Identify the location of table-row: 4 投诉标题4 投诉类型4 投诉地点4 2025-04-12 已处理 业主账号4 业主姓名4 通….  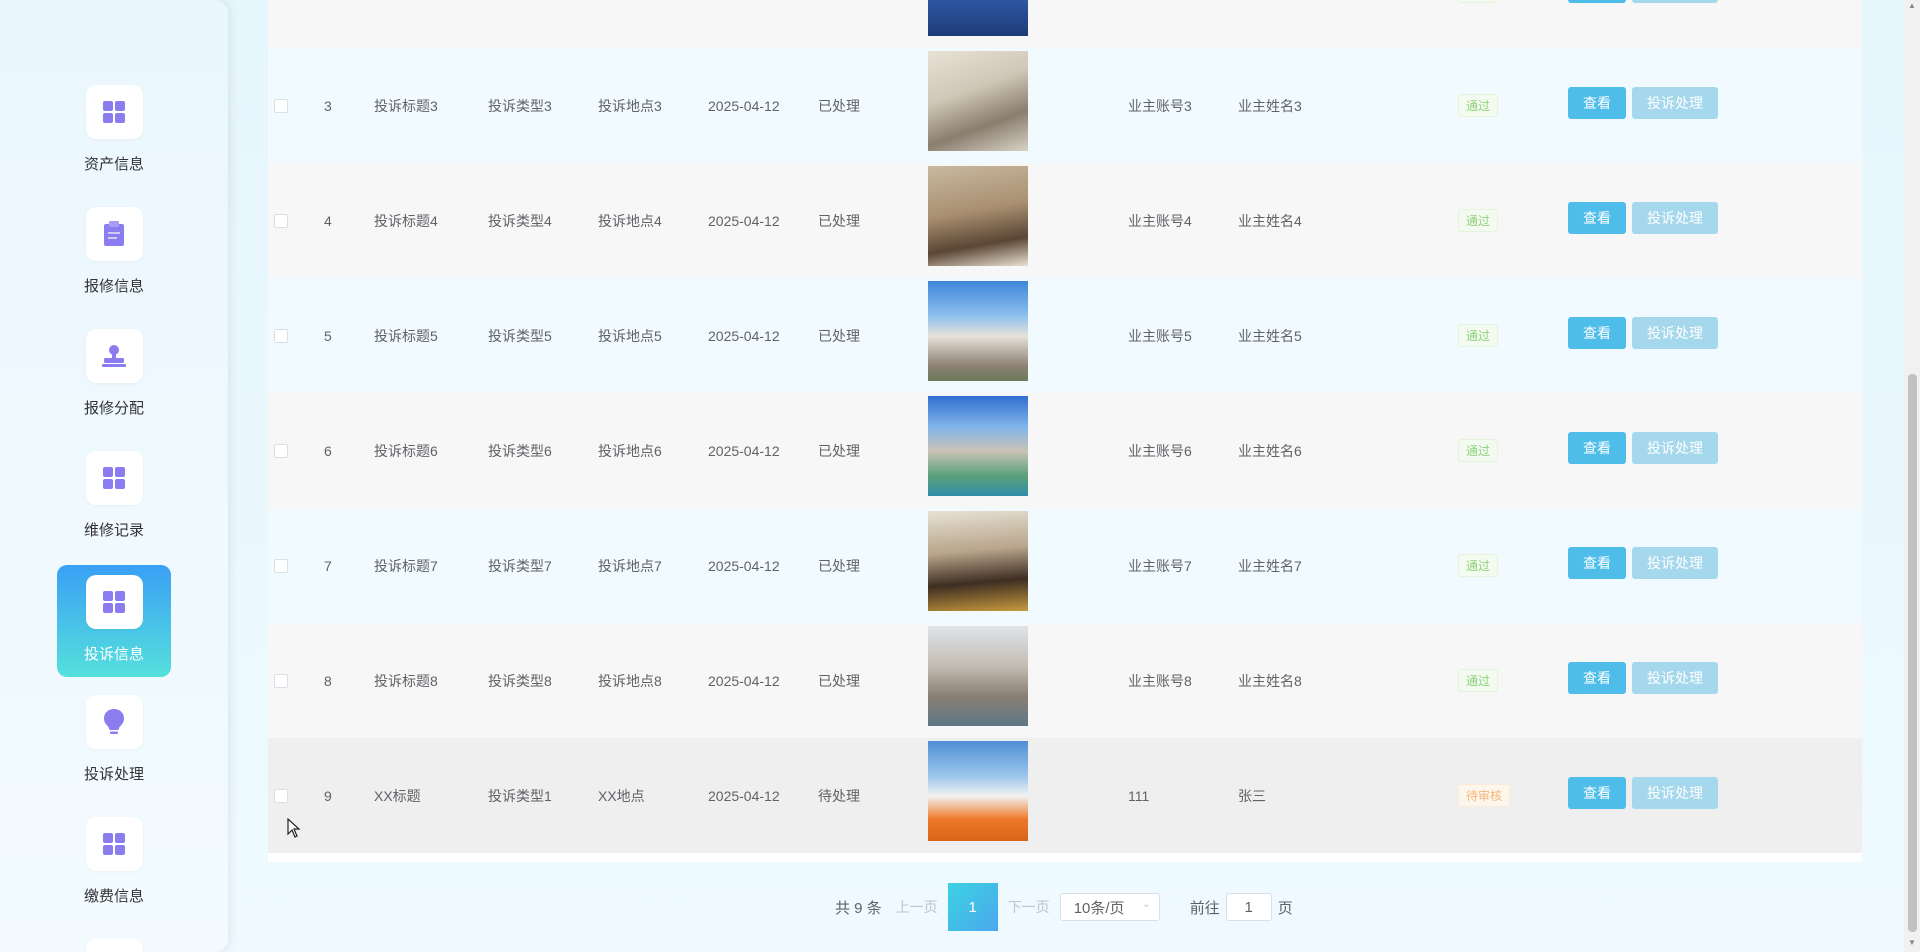
(1065, 220).